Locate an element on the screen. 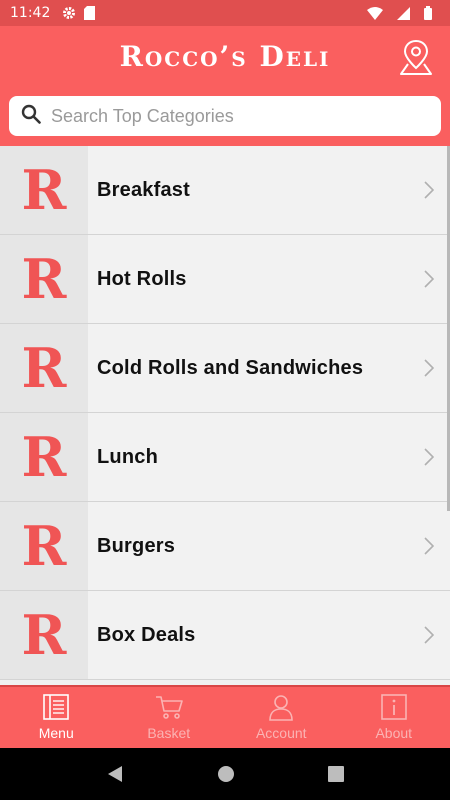 The height and width of the screenshot is (800, 450). category-row-burgers: R Burgers is located at coordinates (225, 546).